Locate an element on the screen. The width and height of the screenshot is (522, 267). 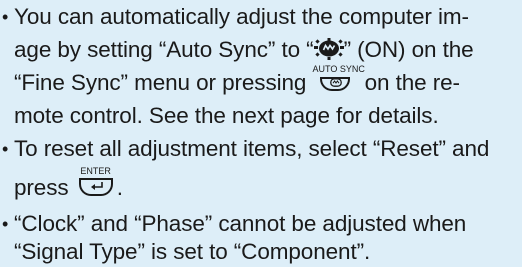
enter-button: ENTER is located at coordinates (96, 183).